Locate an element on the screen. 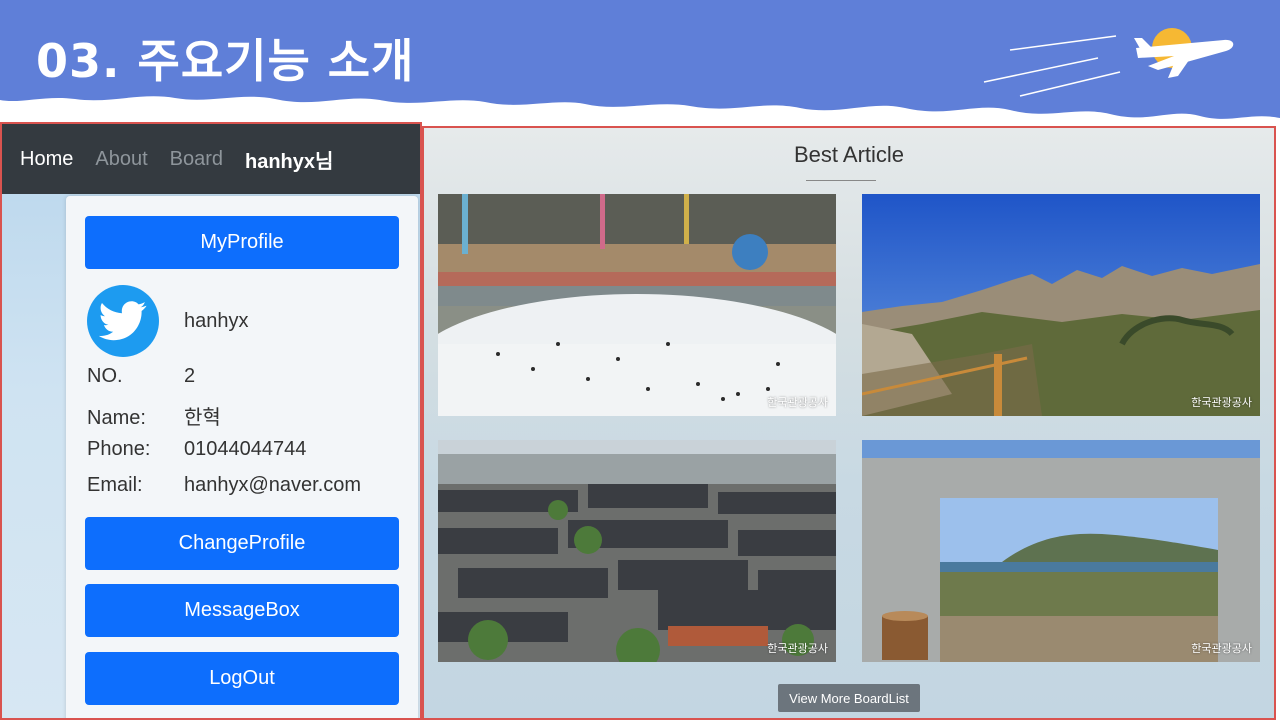 The width and height of the screenshot is (1280, 720). nav-board: Board is located at coordinates (196, 159).